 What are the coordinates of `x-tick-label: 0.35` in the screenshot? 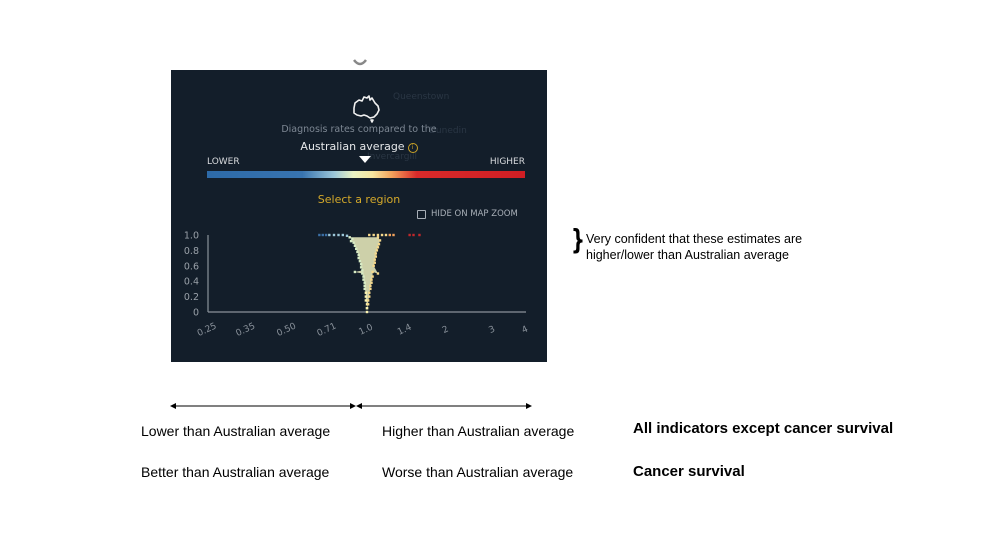 It's located at (246, 330).